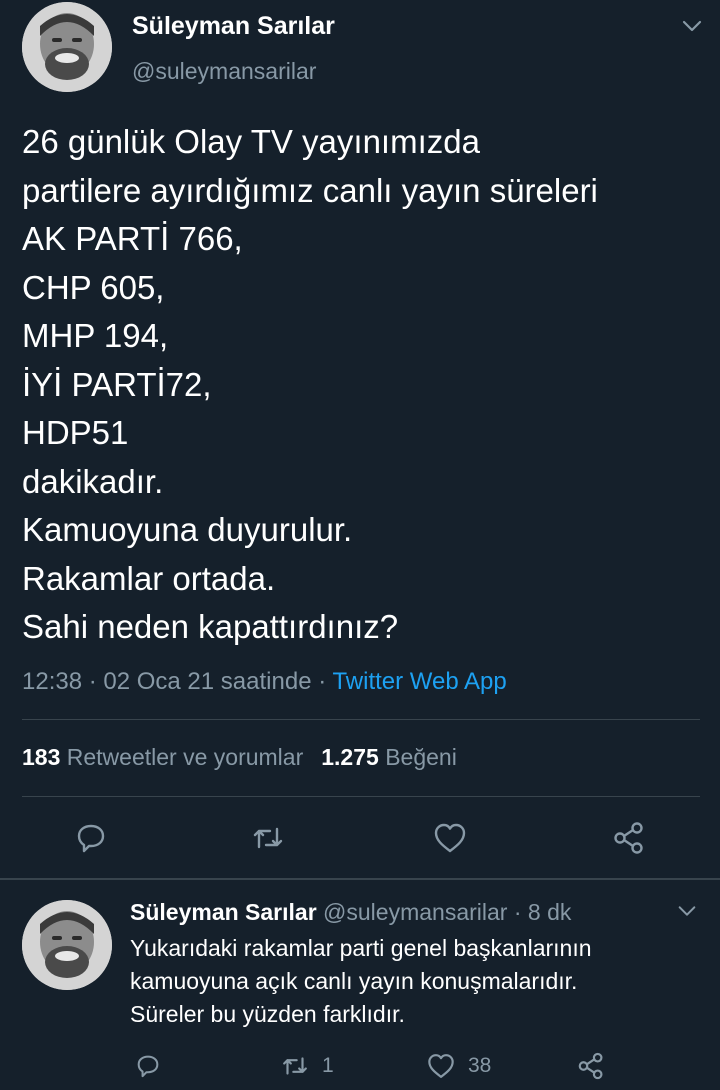 The width and height of the screenshot is (720, 1090). What do you see at coordinates (267, 1014) in the screenshot?
I see `reply-line: Süreler bu yüzden farklıdır.` at bounding box center [267, 1014].